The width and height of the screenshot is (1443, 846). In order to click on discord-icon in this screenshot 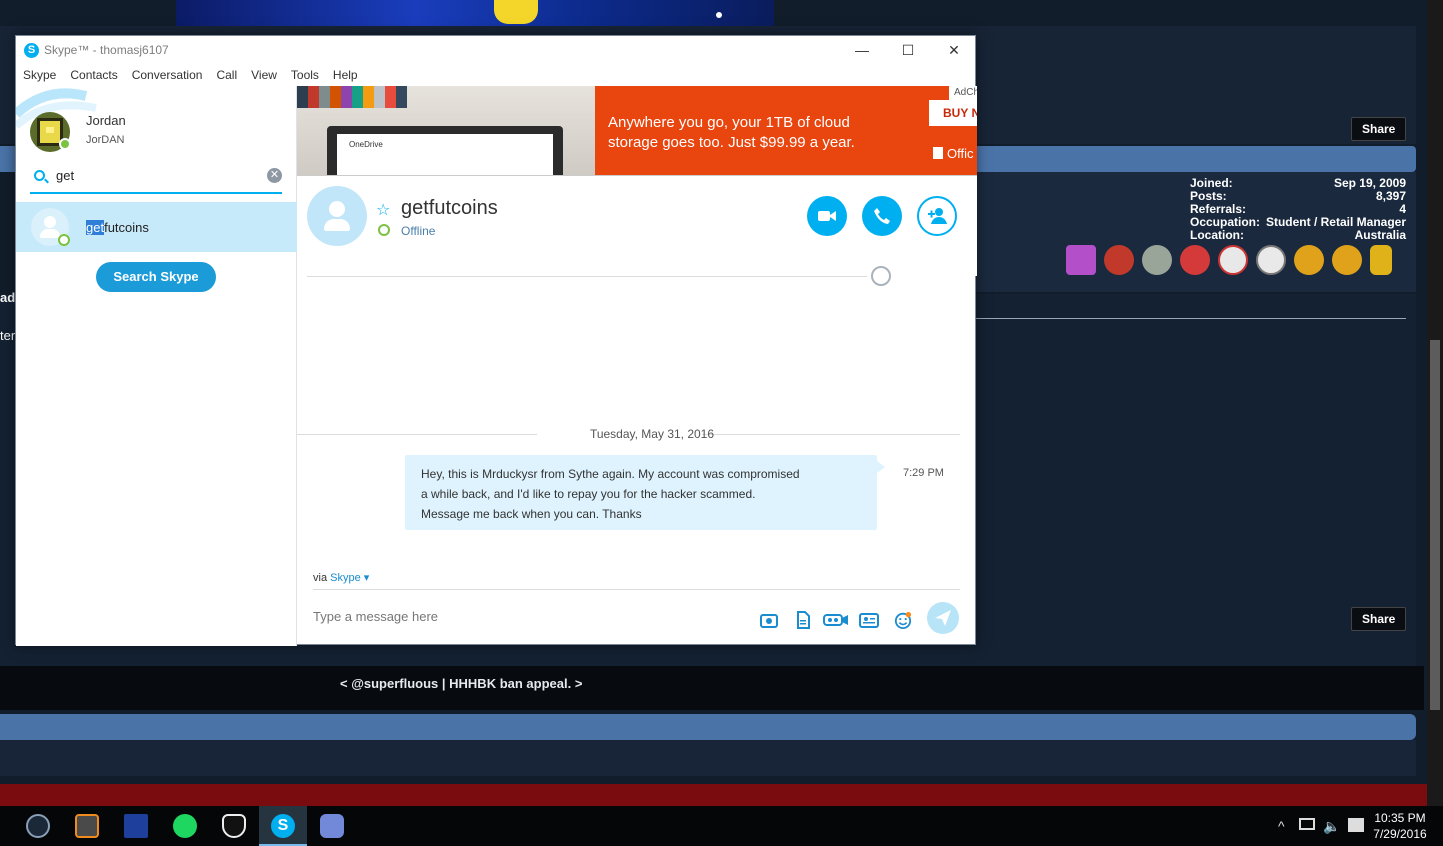, I will do `click(332, 826)`.